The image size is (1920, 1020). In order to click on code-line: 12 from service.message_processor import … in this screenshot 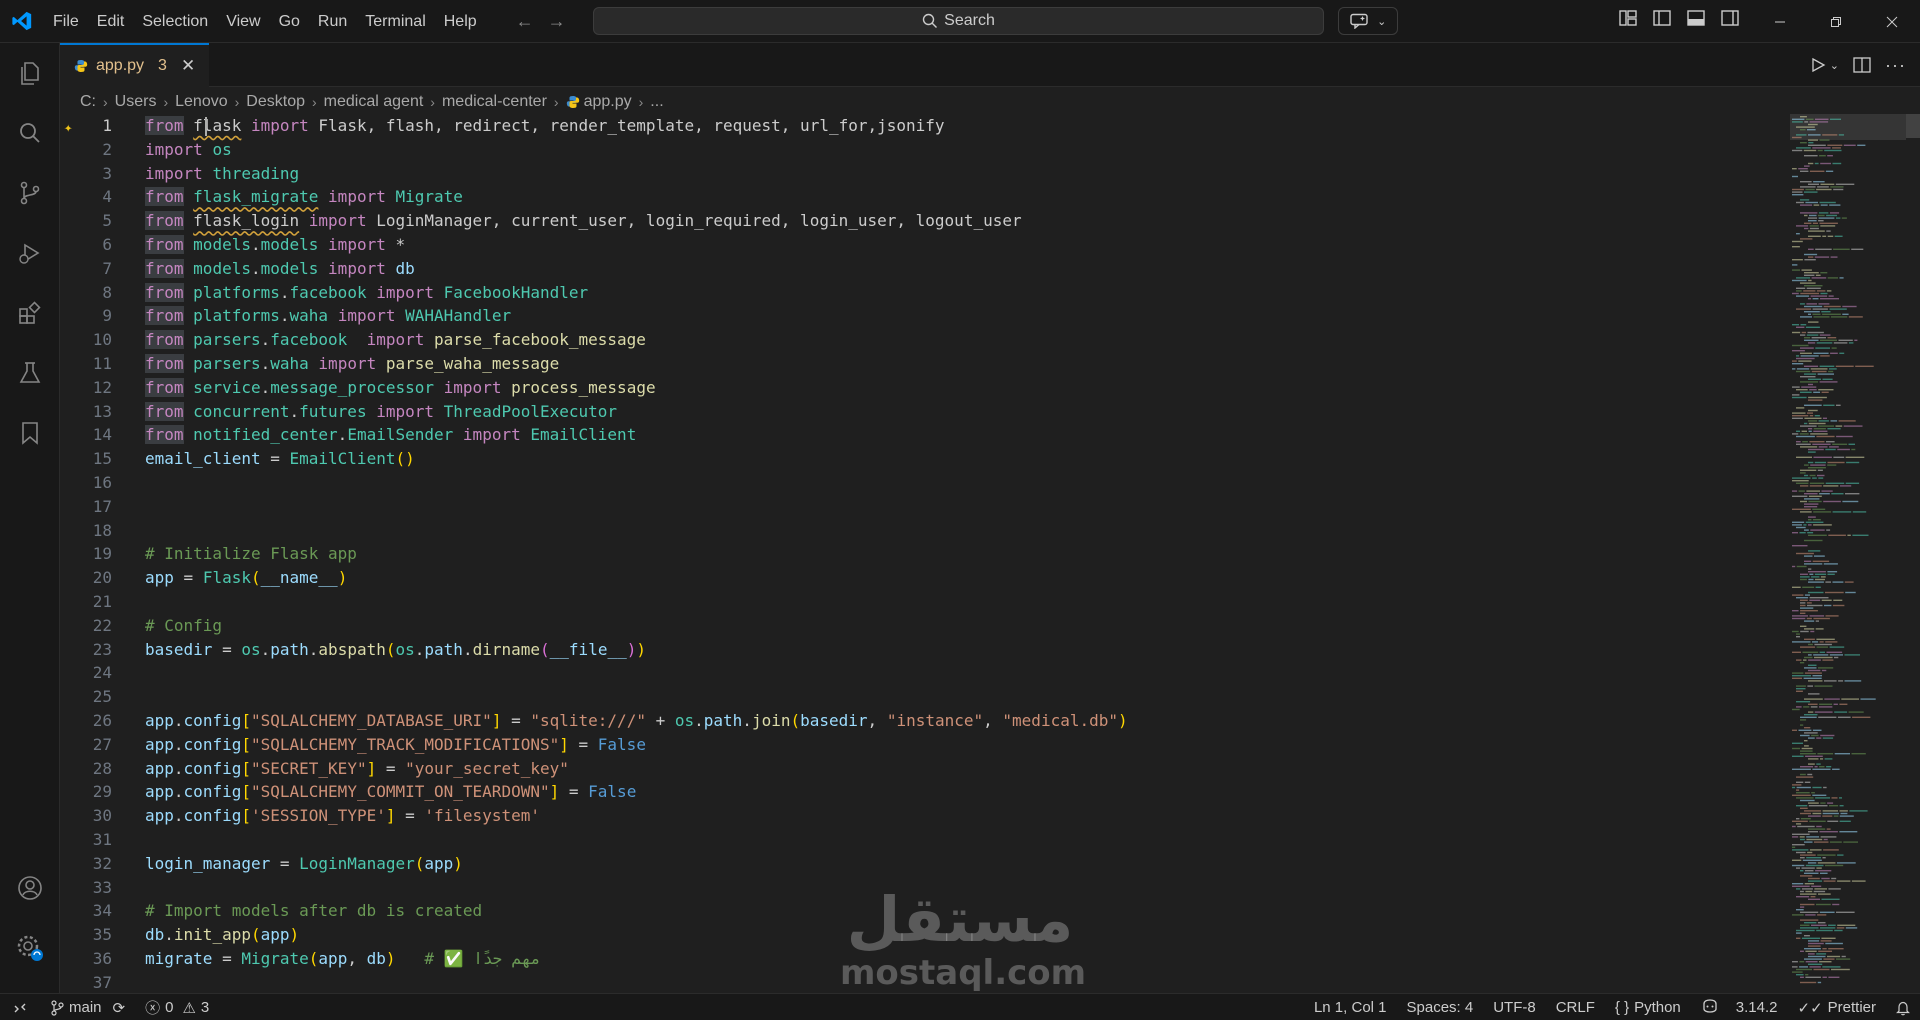, I will do `click(922, 388)`.